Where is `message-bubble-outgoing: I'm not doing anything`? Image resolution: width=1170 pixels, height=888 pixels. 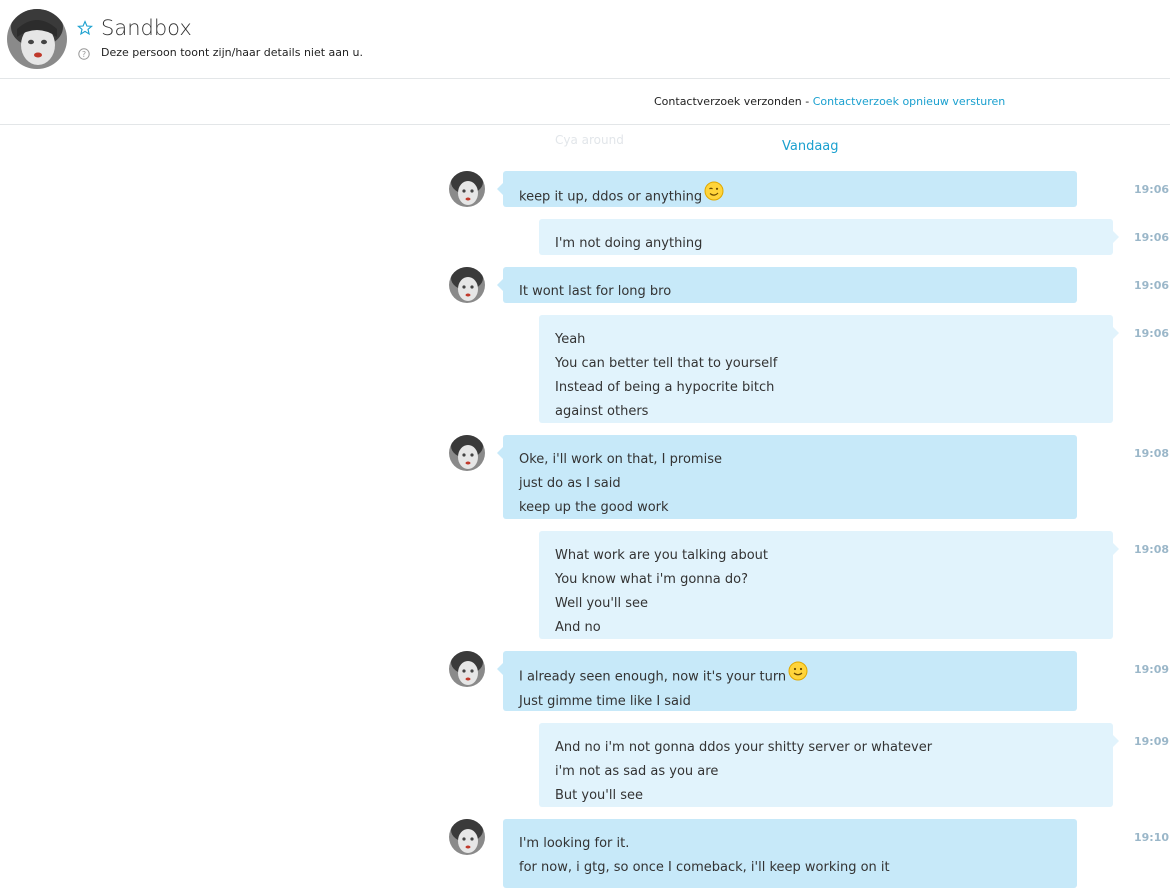 message-bubble-outgoing: I'm not doing anything is located at coordinates (829, 237).